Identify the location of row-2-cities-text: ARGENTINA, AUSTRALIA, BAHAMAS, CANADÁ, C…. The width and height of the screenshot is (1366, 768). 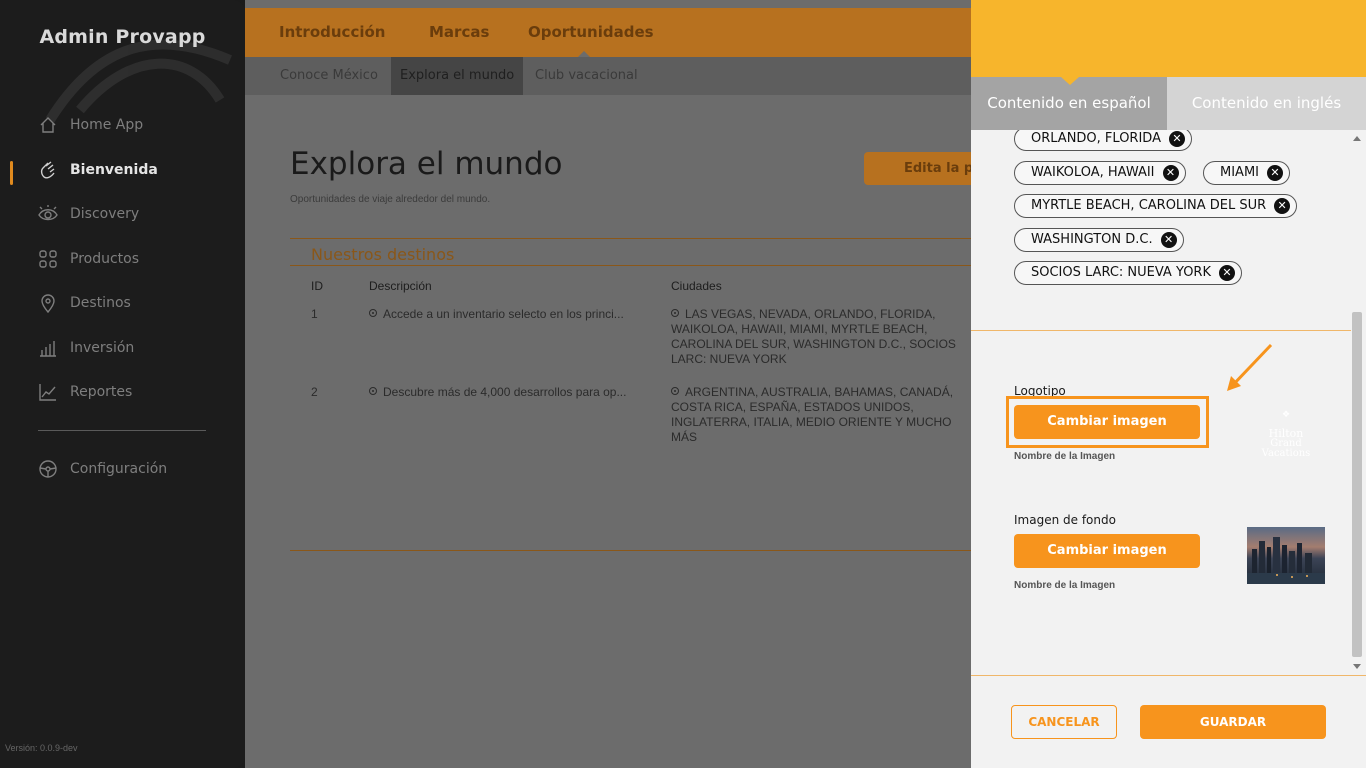
(812, 414).